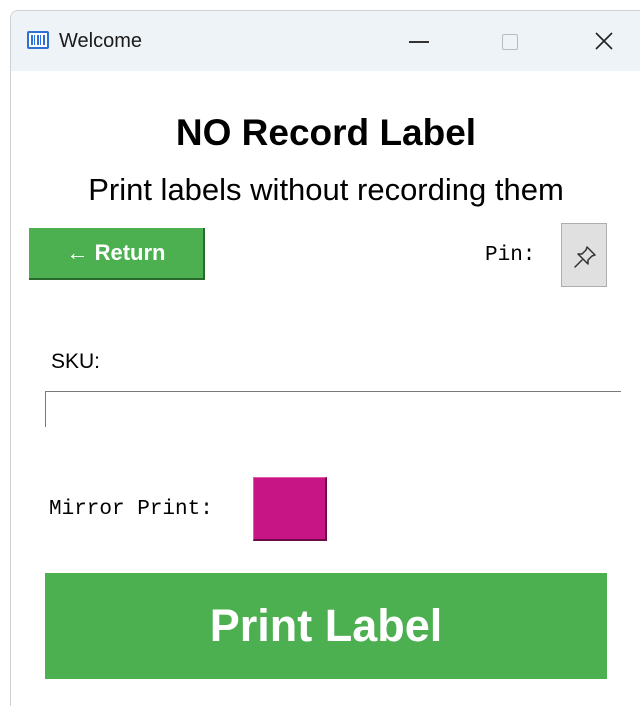 Image resolution: width=640 pixels, height=706 pixels. What do you see at coordinates (131, 509) in the screenshot?
I see `mirror-print-label: Mirror Print:` at bounding box center [131, 509].